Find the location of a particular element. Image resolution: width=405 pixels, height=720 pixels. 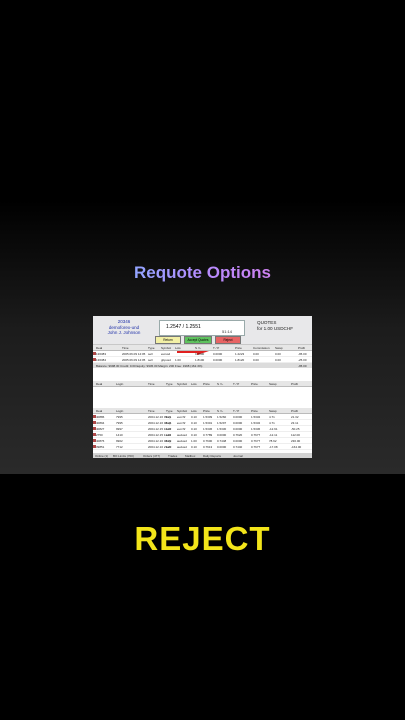

table-cell: 2750 is located at coordinates (99, 434).